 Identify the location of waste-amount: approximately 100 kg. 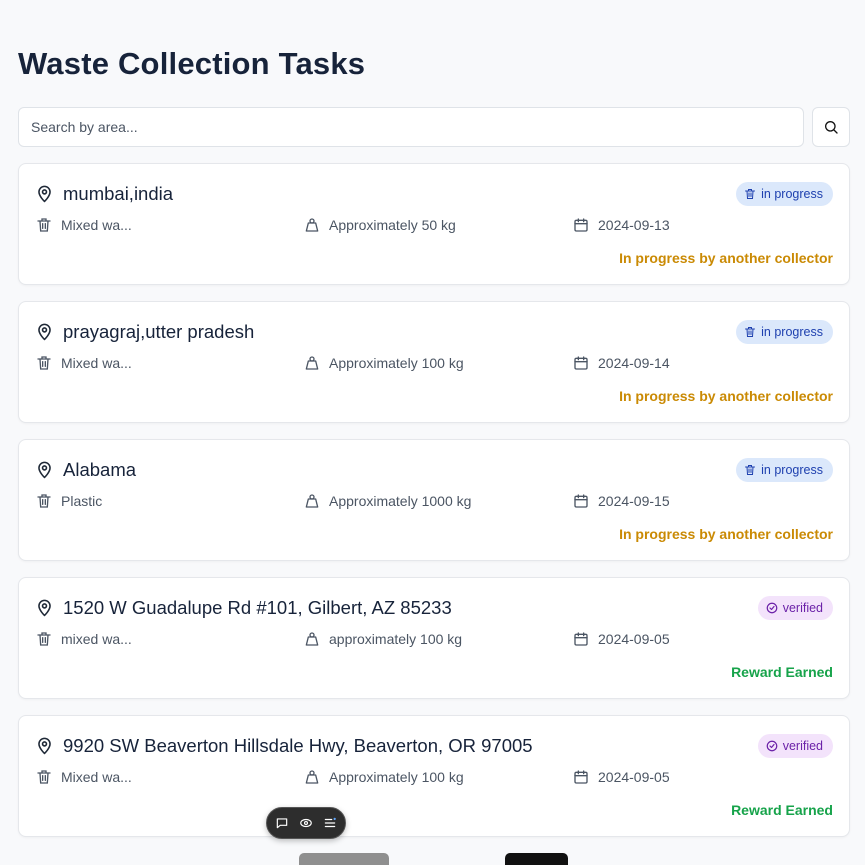
(383, 639).